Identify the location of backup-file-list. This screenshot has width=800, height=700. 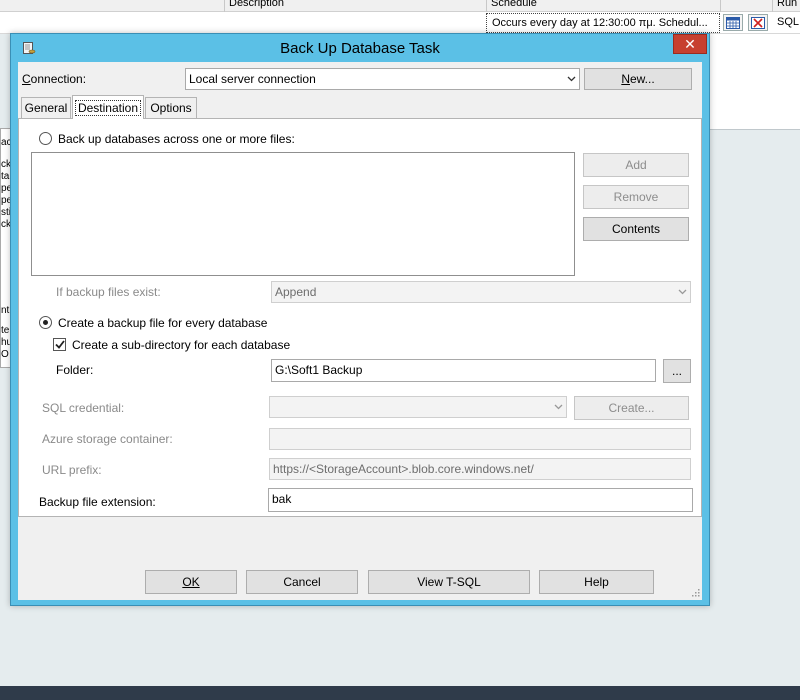
(303, 214).